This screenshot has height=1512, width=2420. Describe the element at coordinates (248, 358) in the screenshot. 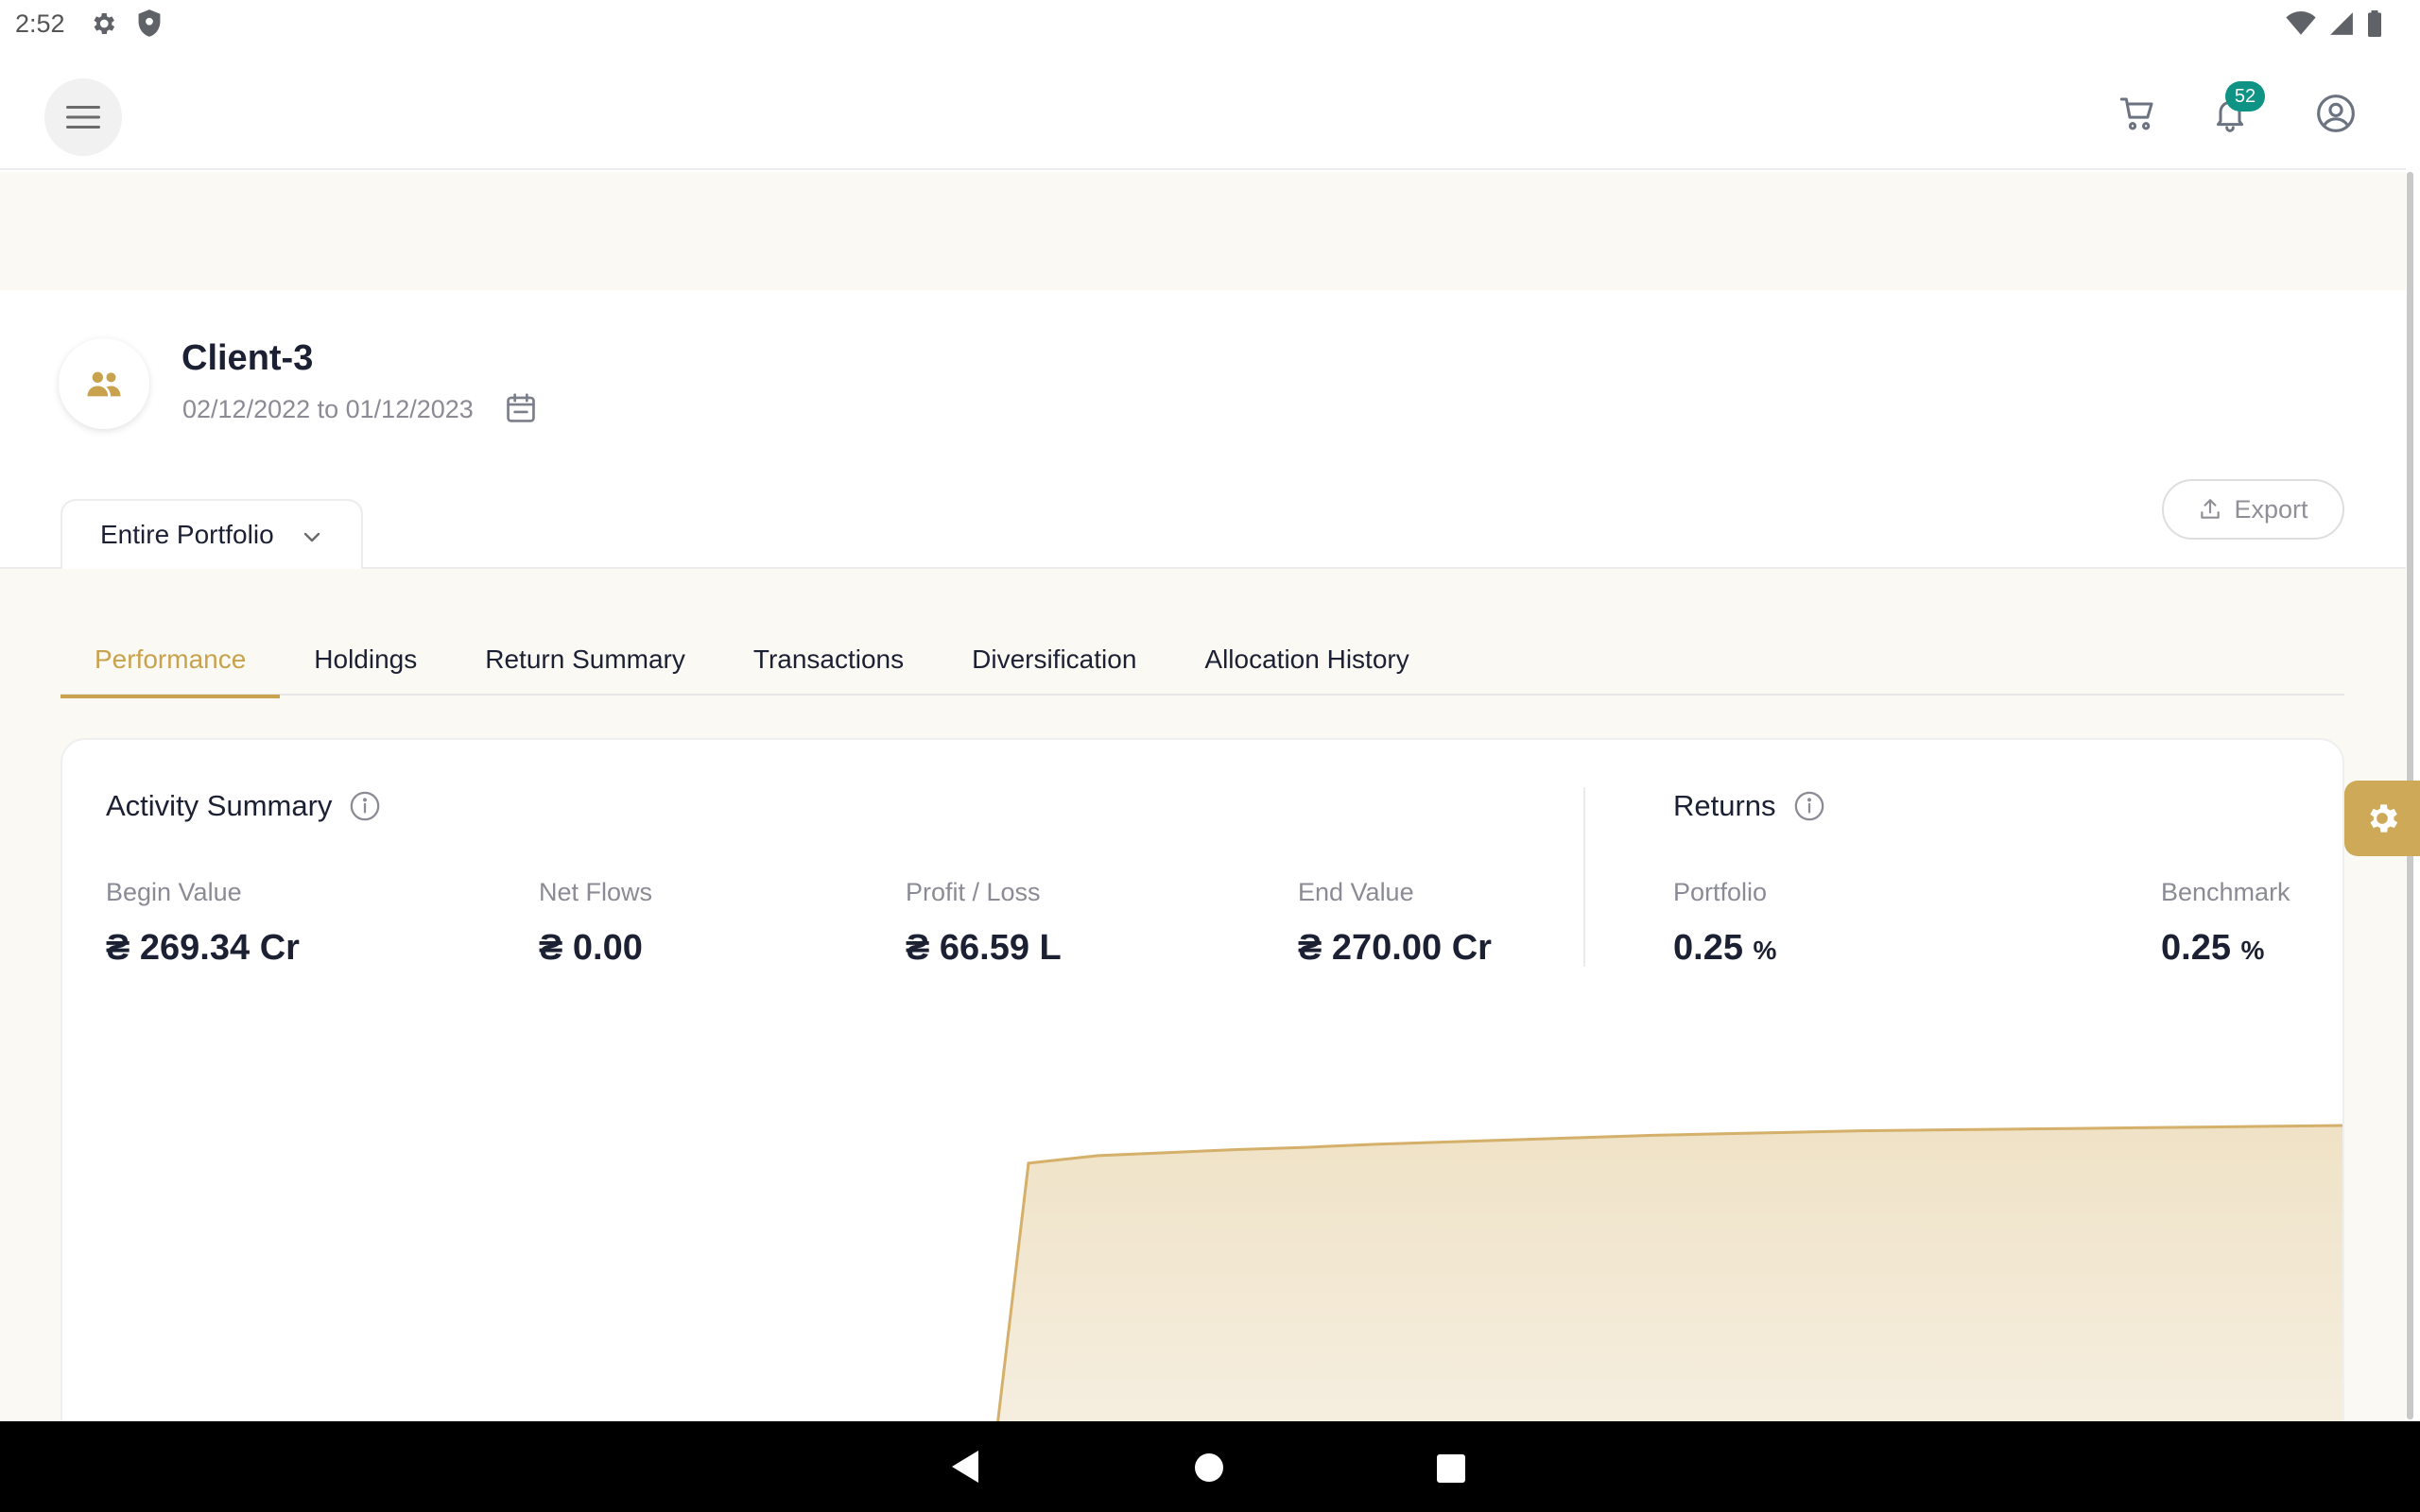

I see `client-name: Client-3` at that location.